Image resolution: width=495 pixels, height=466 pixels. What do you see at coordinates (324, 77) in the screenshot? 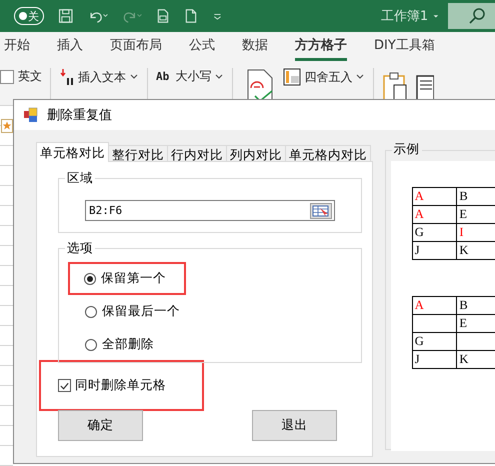
I see `ribbon-button: 四舍五入` at bounding box center [324, 77].